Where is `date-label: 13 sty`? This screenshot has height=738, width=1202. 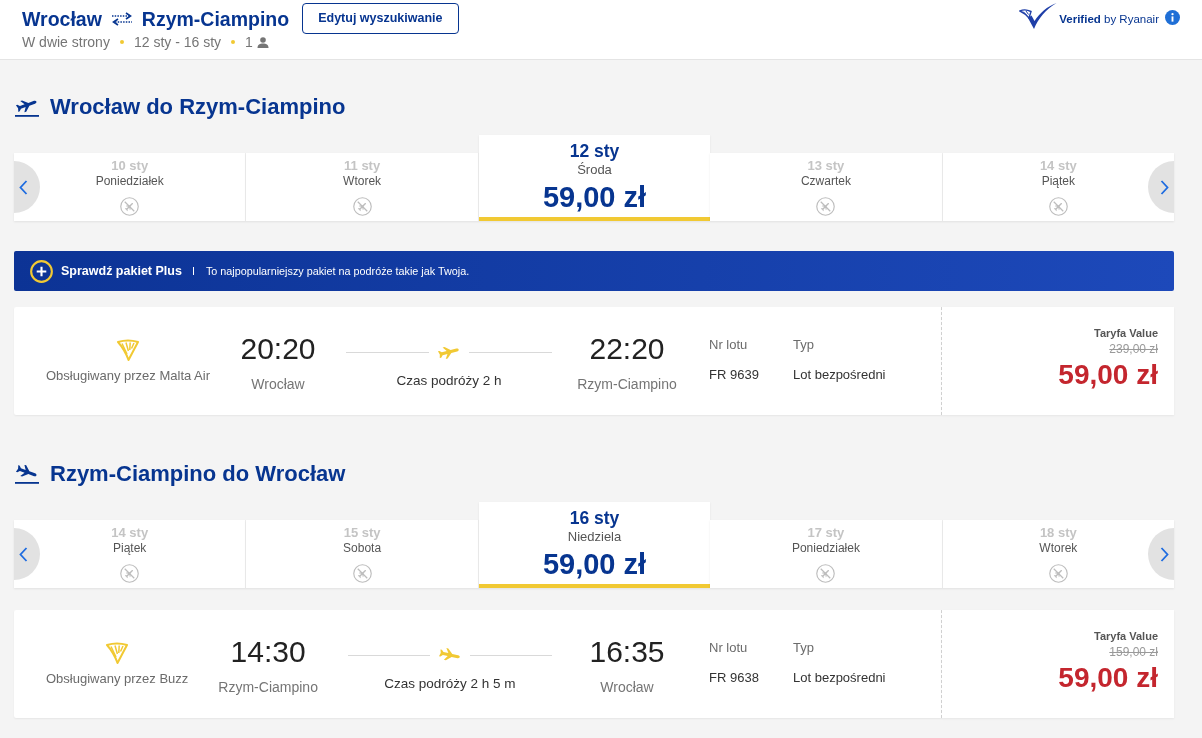
date-label: 13 sty is located at coordinates (826, 166).